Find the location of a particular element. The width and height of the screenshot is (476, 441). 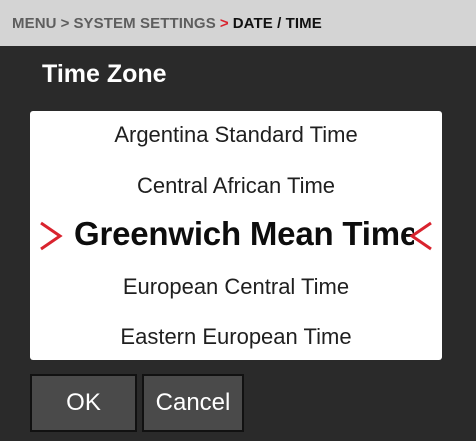

chevron-left-icon is located at coordinates (420, 236).